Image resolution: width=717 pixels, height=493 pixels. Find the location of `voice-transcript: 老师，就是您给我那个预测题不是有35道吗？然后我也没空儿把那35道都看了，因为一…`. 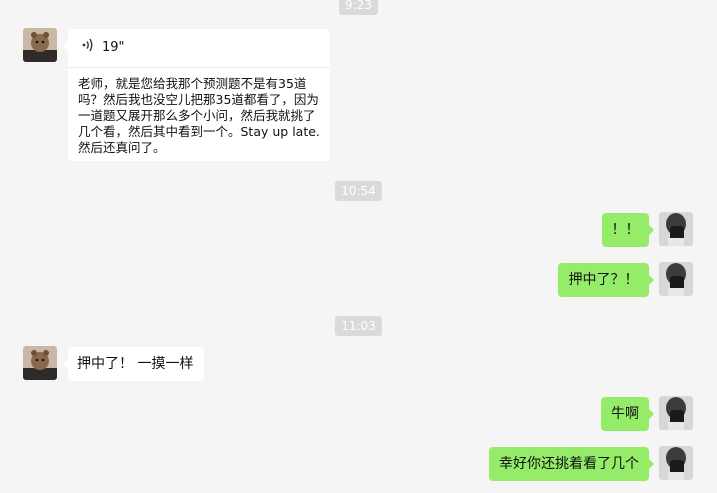

voice-transcript: 老师，就是您给我那个预测题不是有35道吗？然后我也没空儿把那35道都看了，因为一… is located at coordinates (199, 115).